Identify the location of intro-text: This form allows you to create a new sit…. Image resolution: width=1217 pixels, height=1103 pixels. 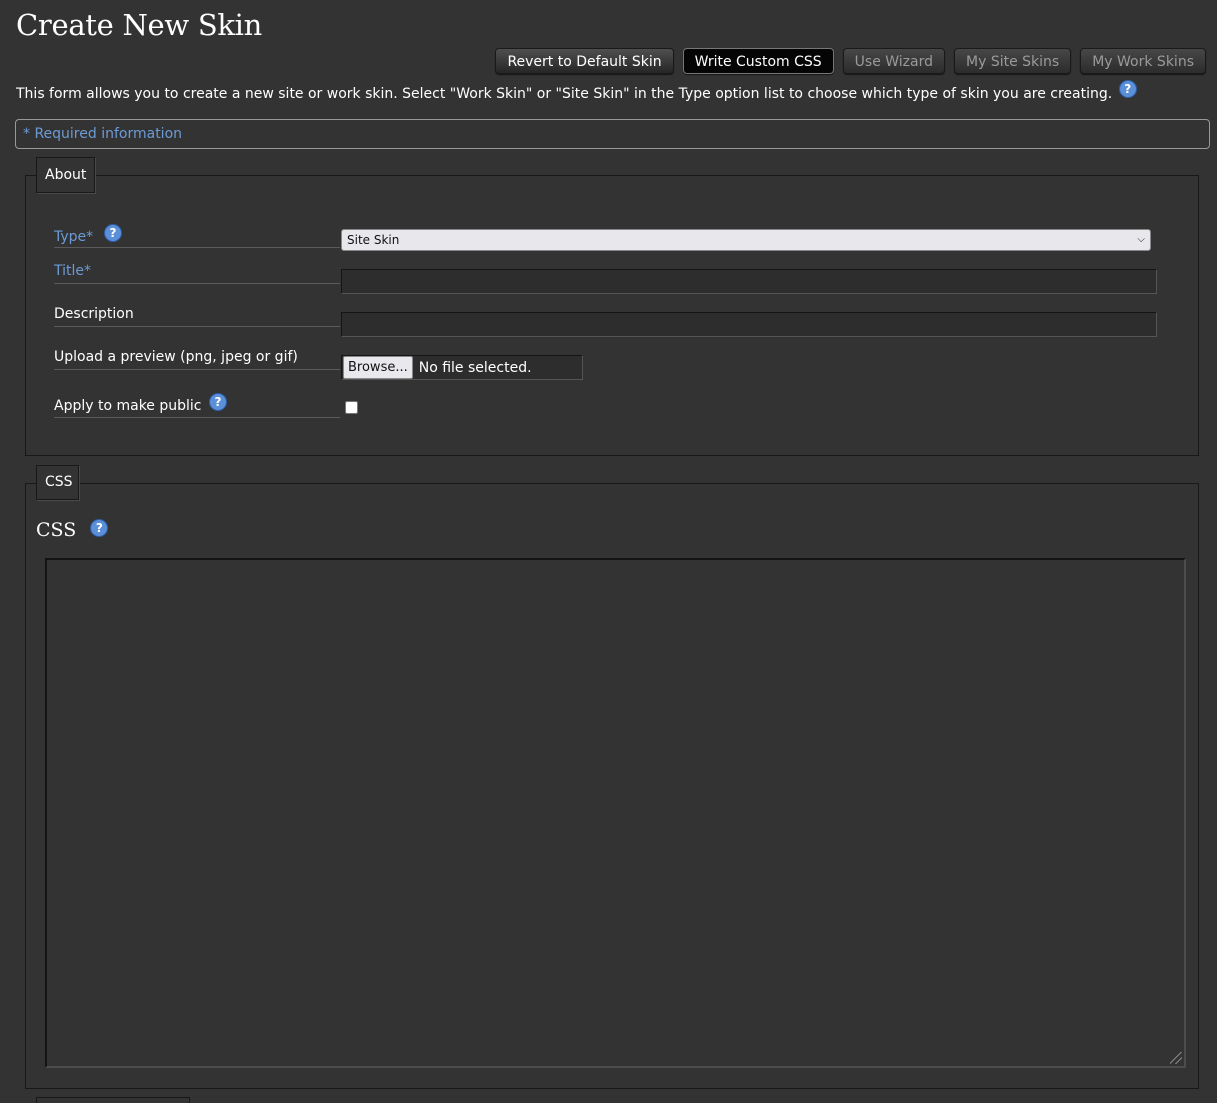
(564, 94).